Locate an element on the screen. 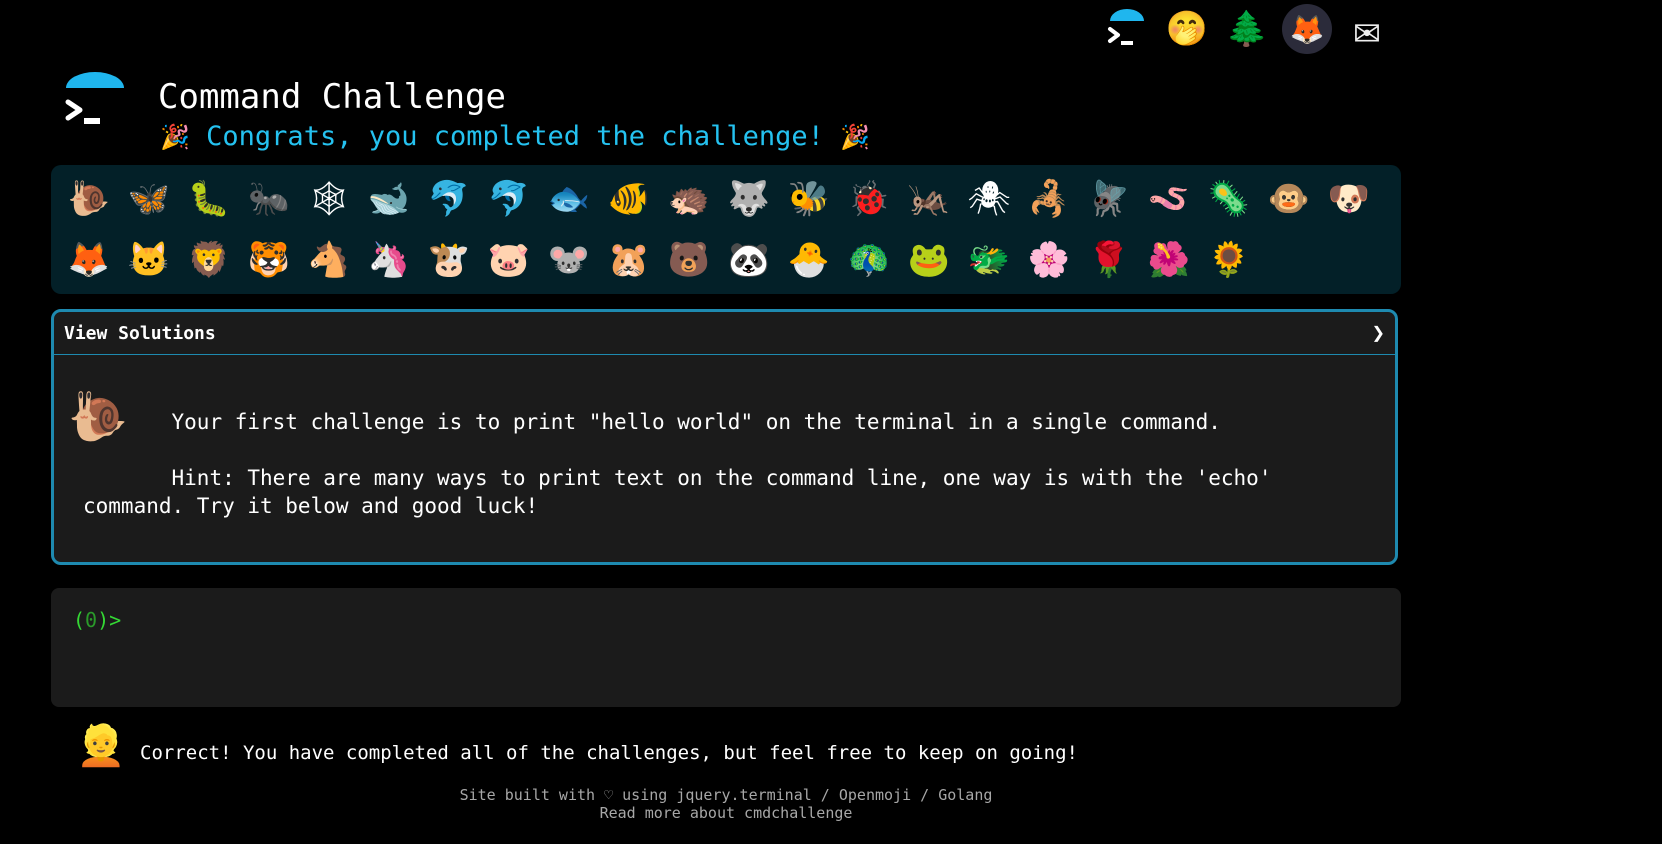 The image size is (1662, 844). challenge-badge-icon: 🐵 is located at coordinates (1289, 199).